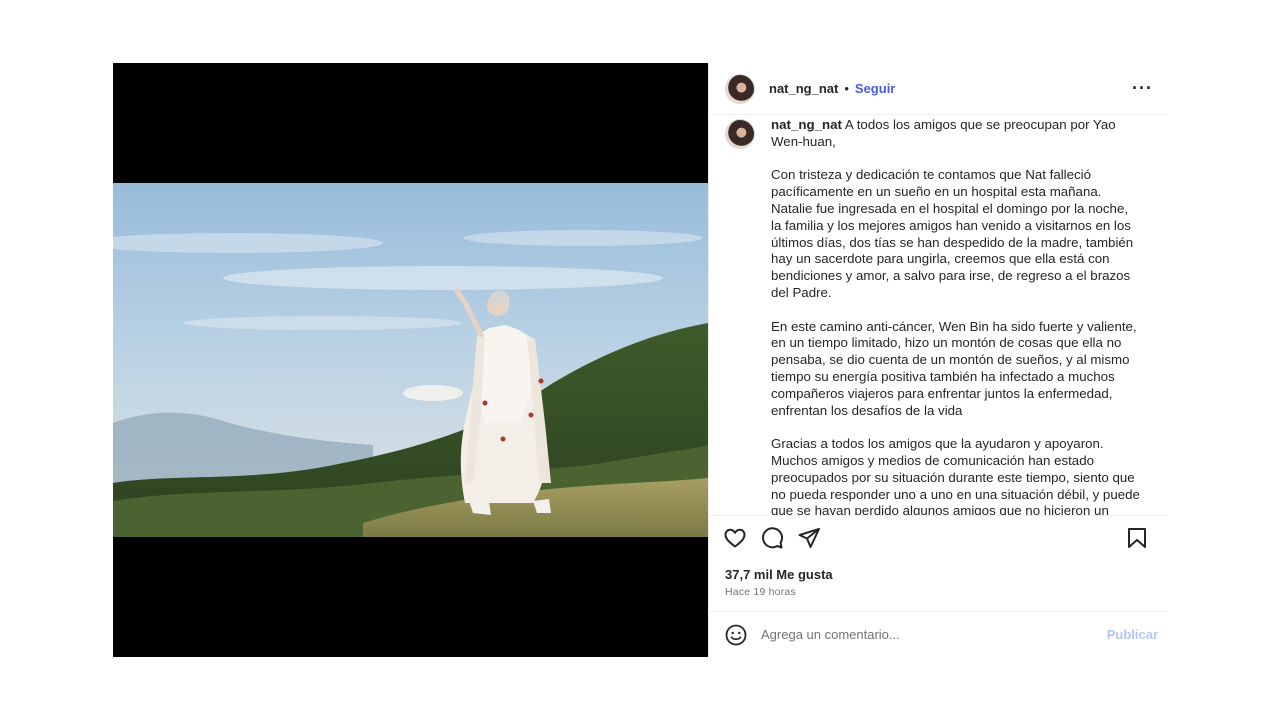 Image resolution: width=1280 pixels, height=720 pixels. I want to click on heart-icon, so click(735, 538).